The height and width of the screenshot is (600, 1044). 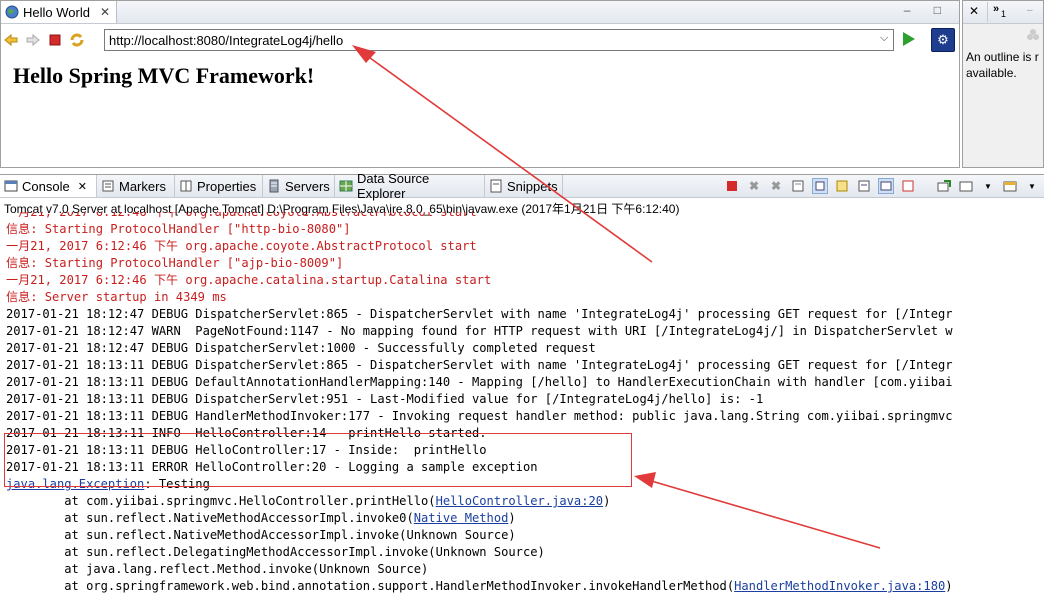 I want to click on arrow-to-url, so click(x=502, y=154).